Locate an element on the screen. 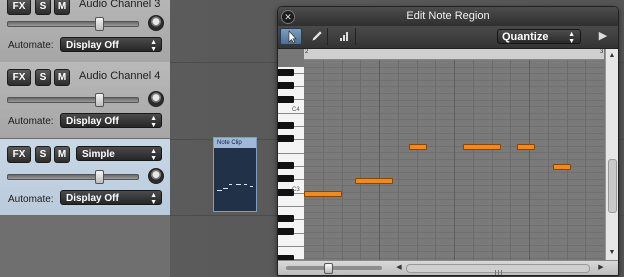 The height and width of the screenshot is (277, 624). piano-keyboard: C4 C3 is located at coordinates (291, 163).